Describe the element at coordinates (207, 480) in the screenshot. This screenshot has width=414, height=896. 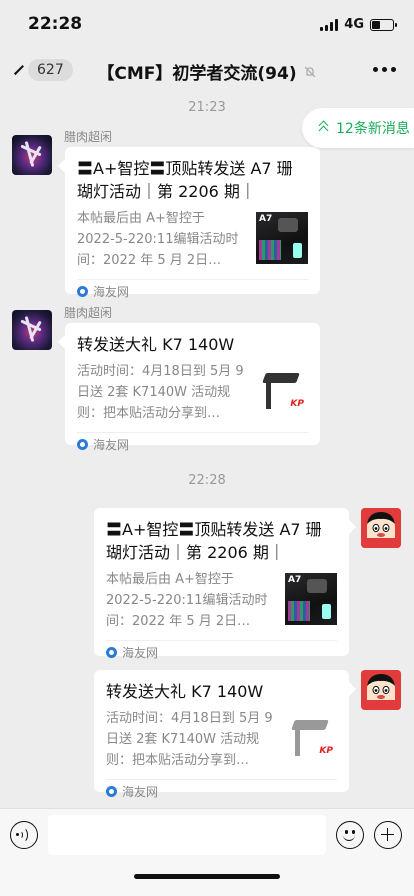
I see `time-separator: 22:28` at that location.